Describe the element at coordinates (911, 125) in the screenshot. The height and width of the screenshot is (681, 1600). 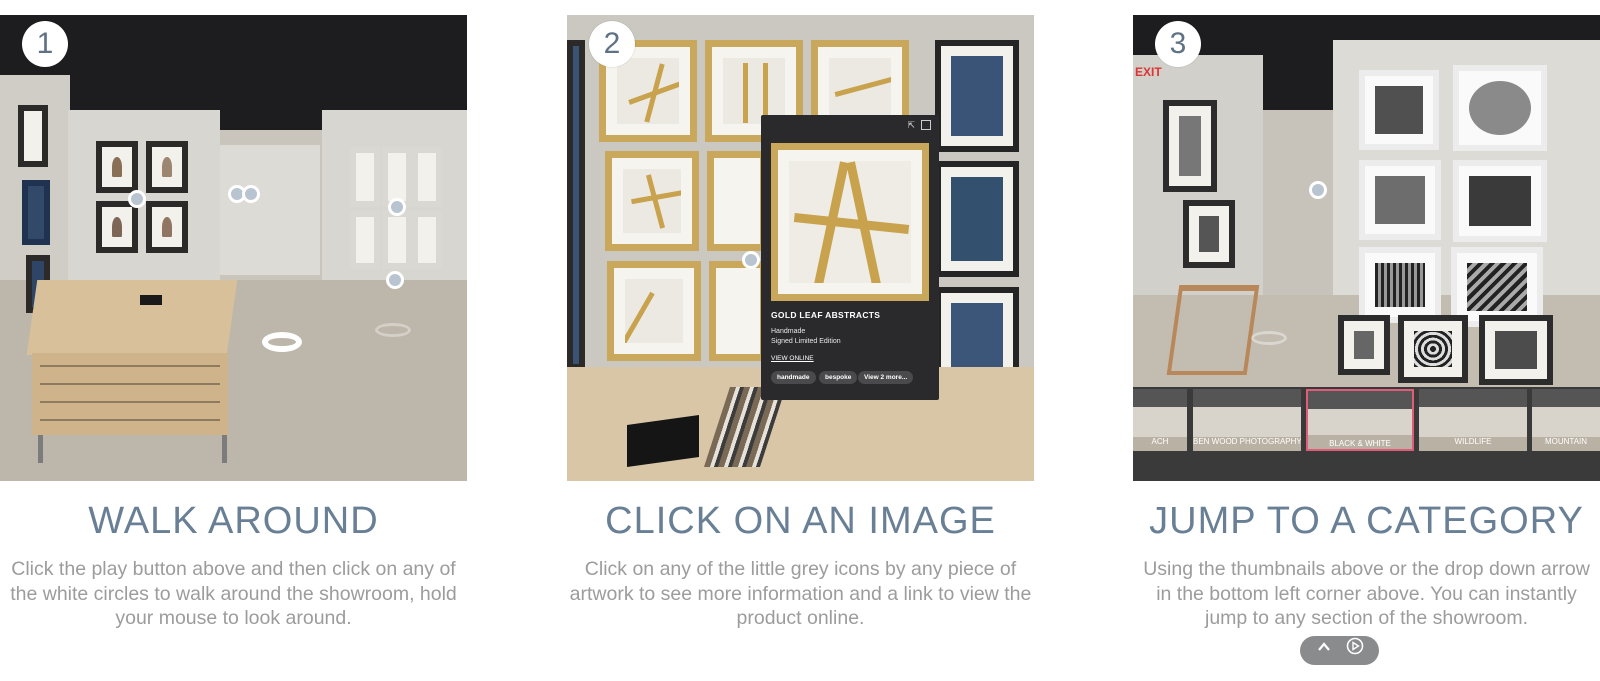
I see `share-icon: ⇱` at that location.